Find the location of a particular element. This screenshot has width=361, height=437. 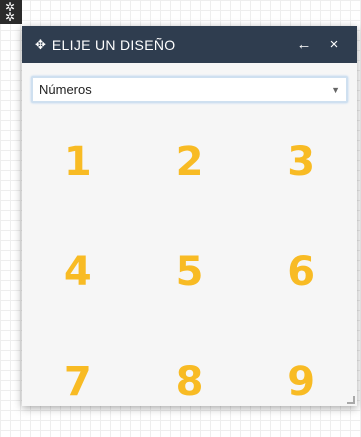

design-number: 3 is located at coordinates (301, 162).